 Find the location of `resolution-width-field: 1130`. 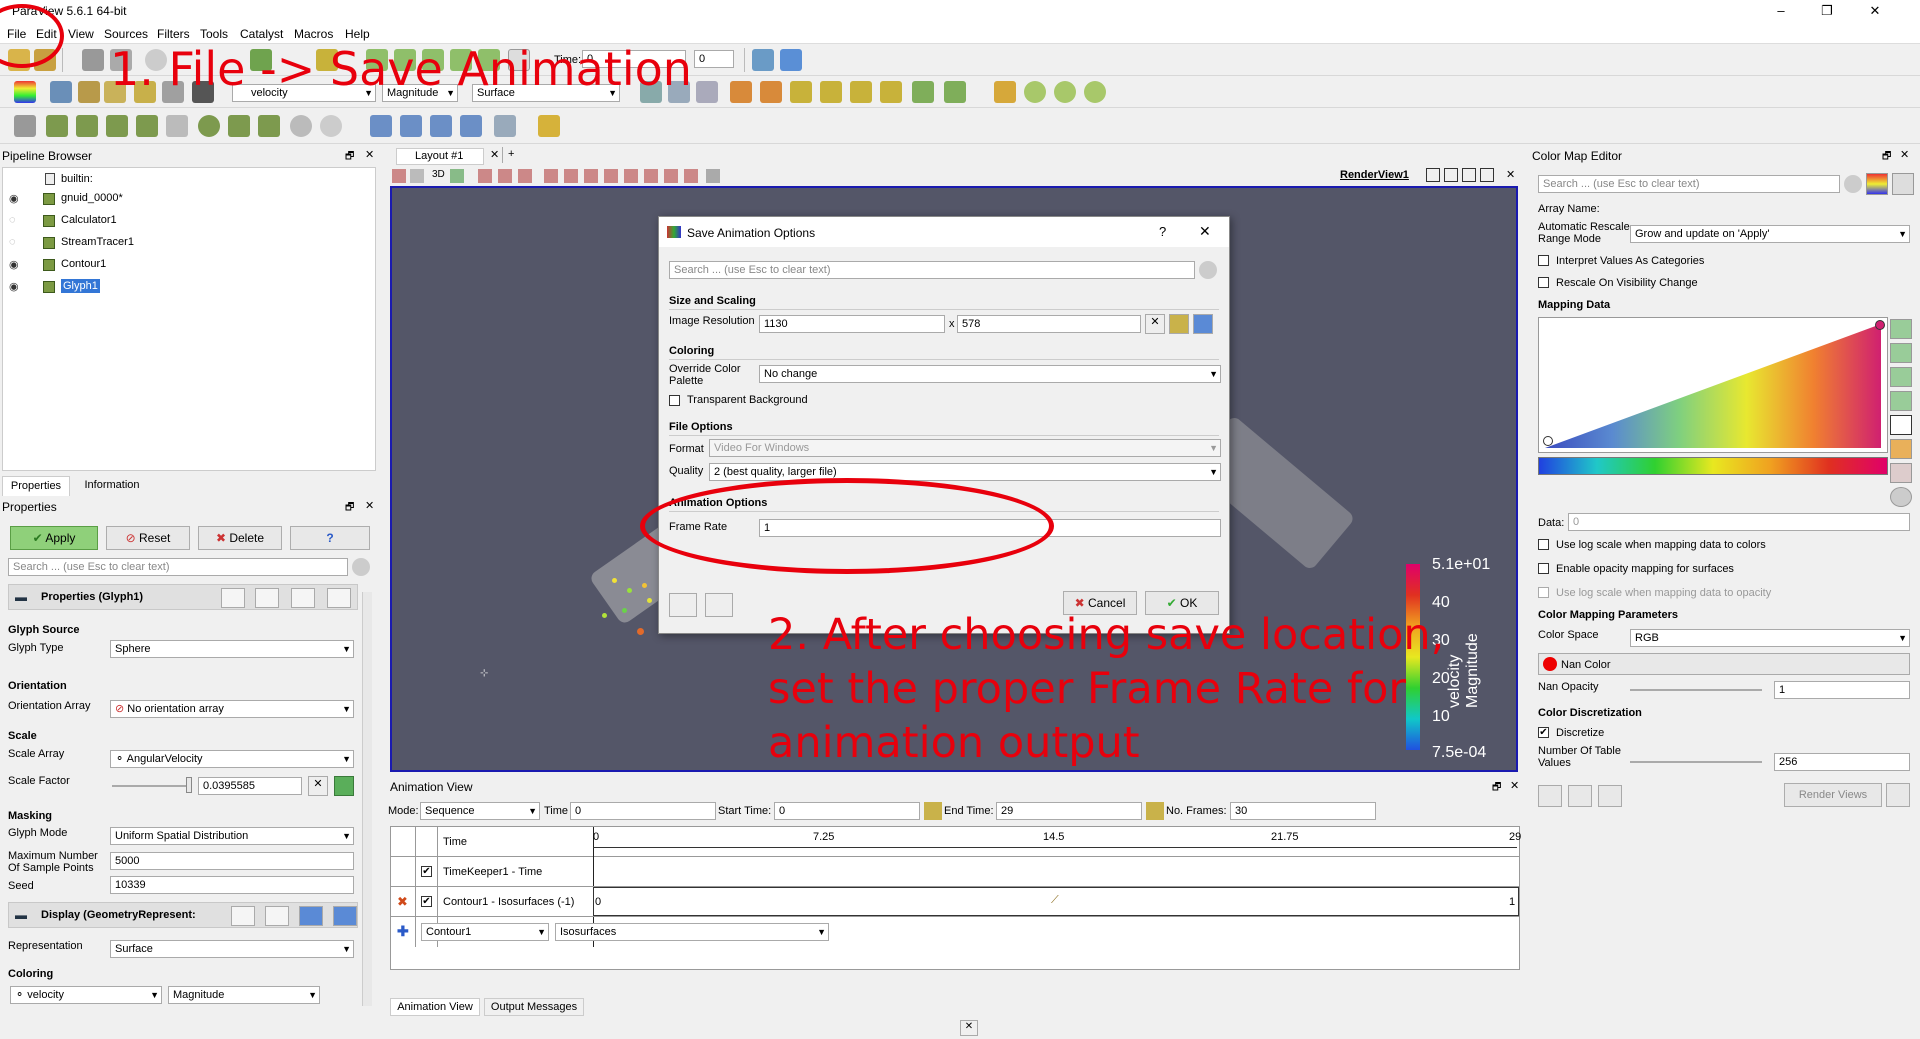

resolution-width-field: 1130 is located at coordinates (852, 324).